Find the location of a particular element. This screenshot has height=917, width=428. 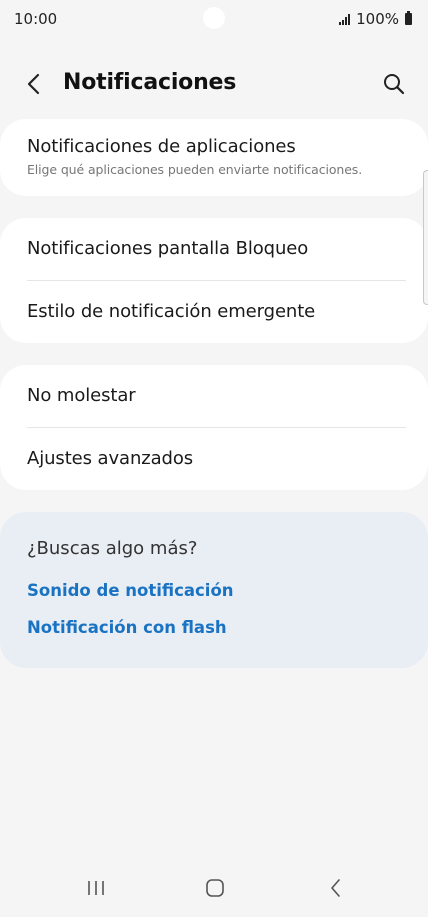

notification-sound-link: Sonido de notificación is located at coordinates (130, 590).